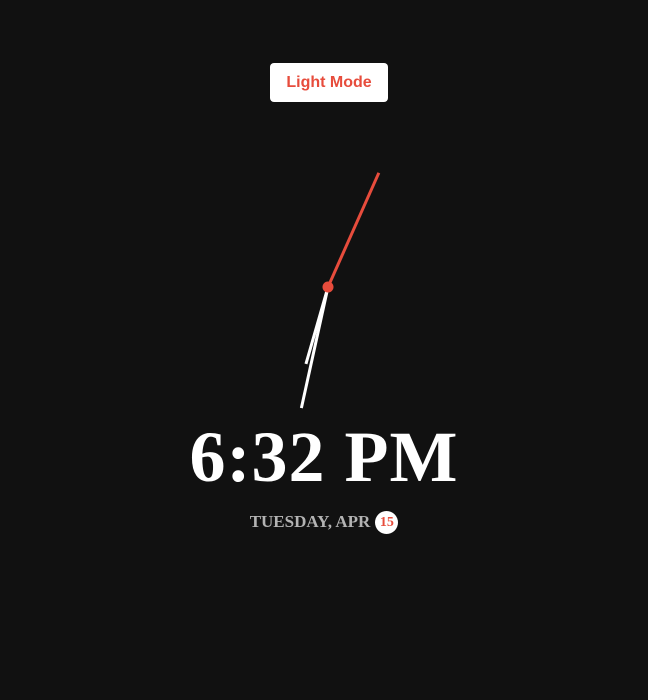 This screenshot has width=648, height=700. What do you see at coordinates (314, 347) in the screenshot?
I see `minute-hand` at bounding box center [314, 347].